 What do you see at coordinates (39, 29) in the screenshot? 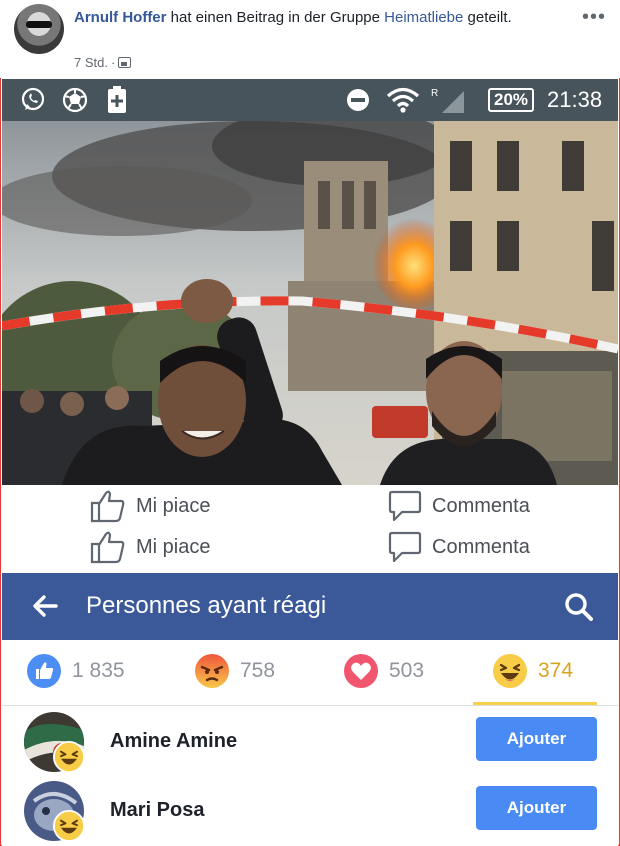
I see `author-avatar` at bounding box center [39, 29].